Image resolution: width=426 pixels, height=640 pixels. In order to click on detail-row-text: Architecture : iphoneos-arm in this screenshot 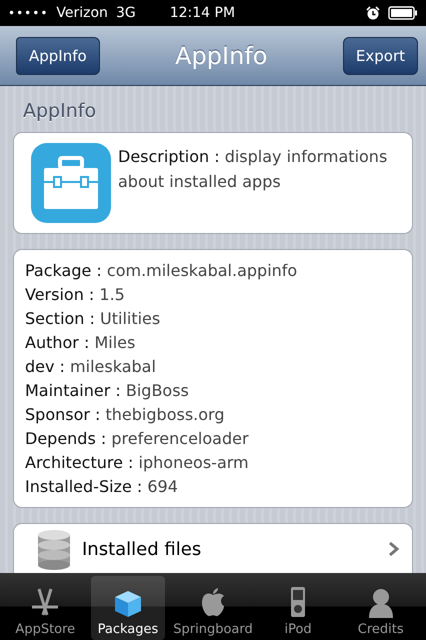, I will do `click(137, 463)`.